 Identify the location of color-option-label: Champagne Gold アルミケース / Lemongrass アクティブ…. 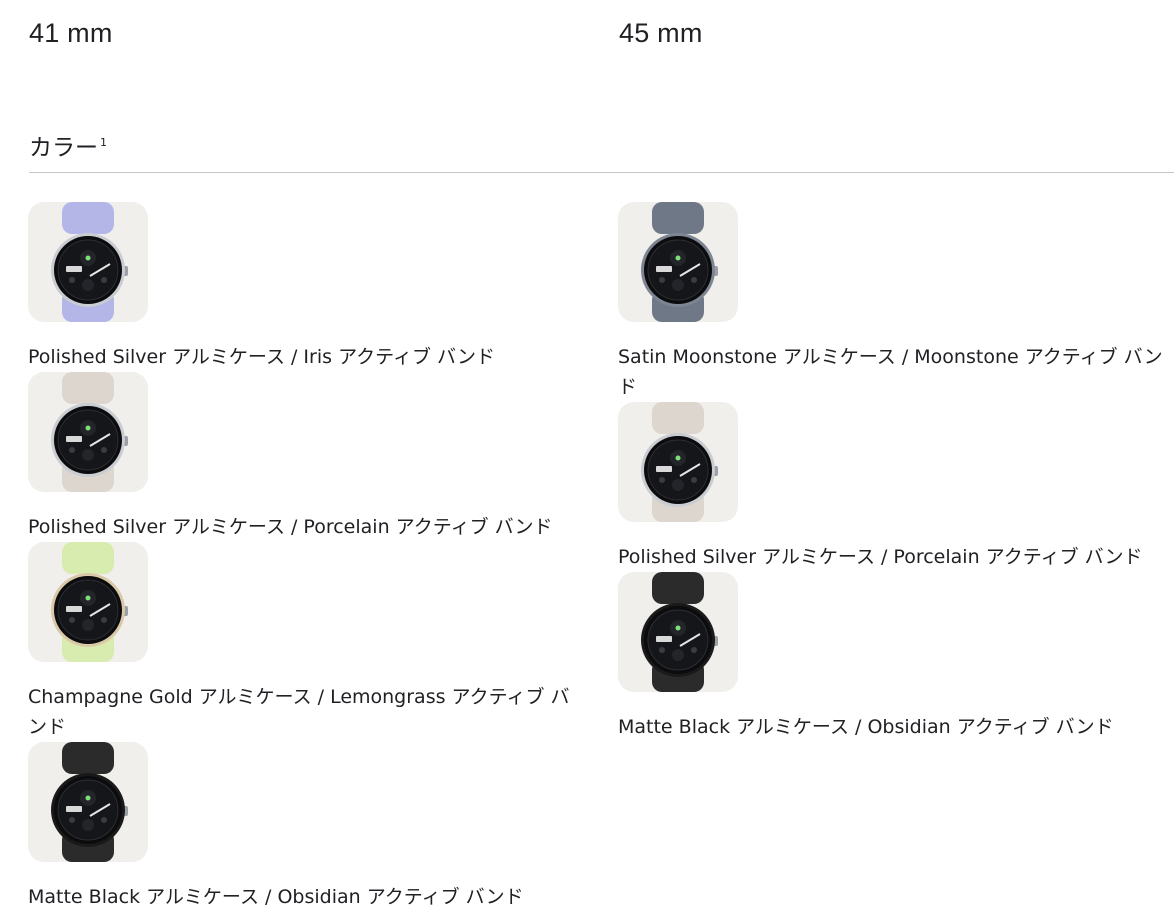
(299, 712).